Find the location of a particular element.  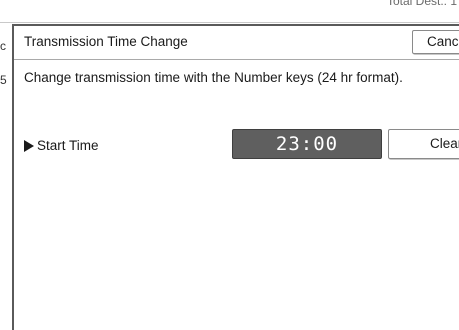

dialog-title: Transmission Time Change is located at coordinates (106, 41).